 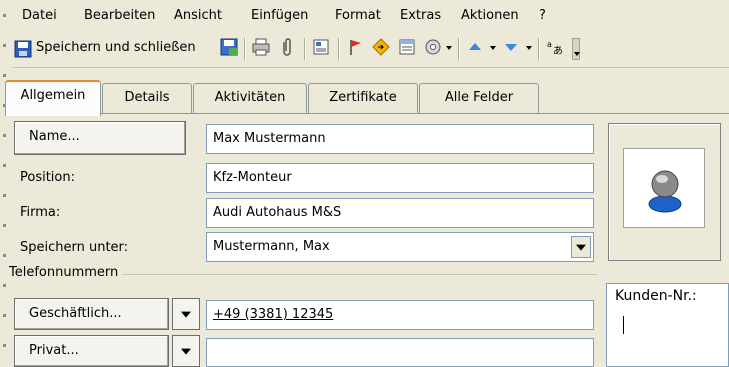 What do you see at coordinates (493, 48) in the screenshot?
I see `previous-dropdown-icon` at bounding box center [493, 48].